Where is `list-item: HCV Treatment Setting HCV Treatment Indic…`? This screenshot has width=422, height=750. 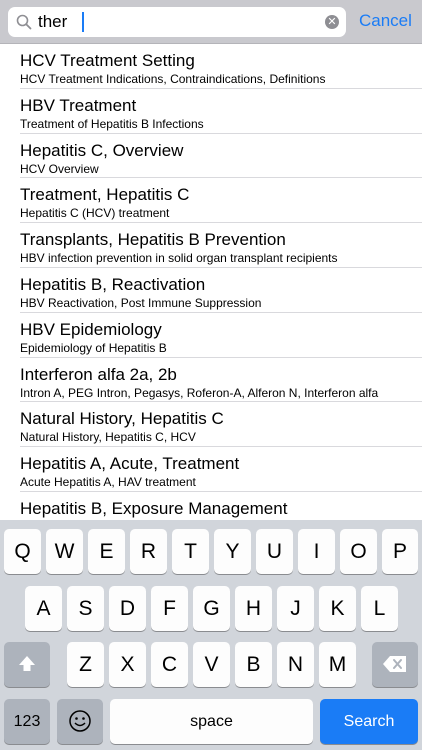 list-item: HCV Treatment Setting HCV Treatment Indic… is located at coordinates (221, 66).